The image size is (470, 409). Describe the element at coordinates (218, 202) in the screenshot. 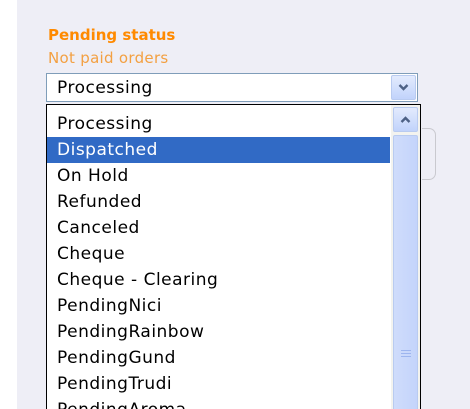

I see `option-refunded: Refunded` at that location.